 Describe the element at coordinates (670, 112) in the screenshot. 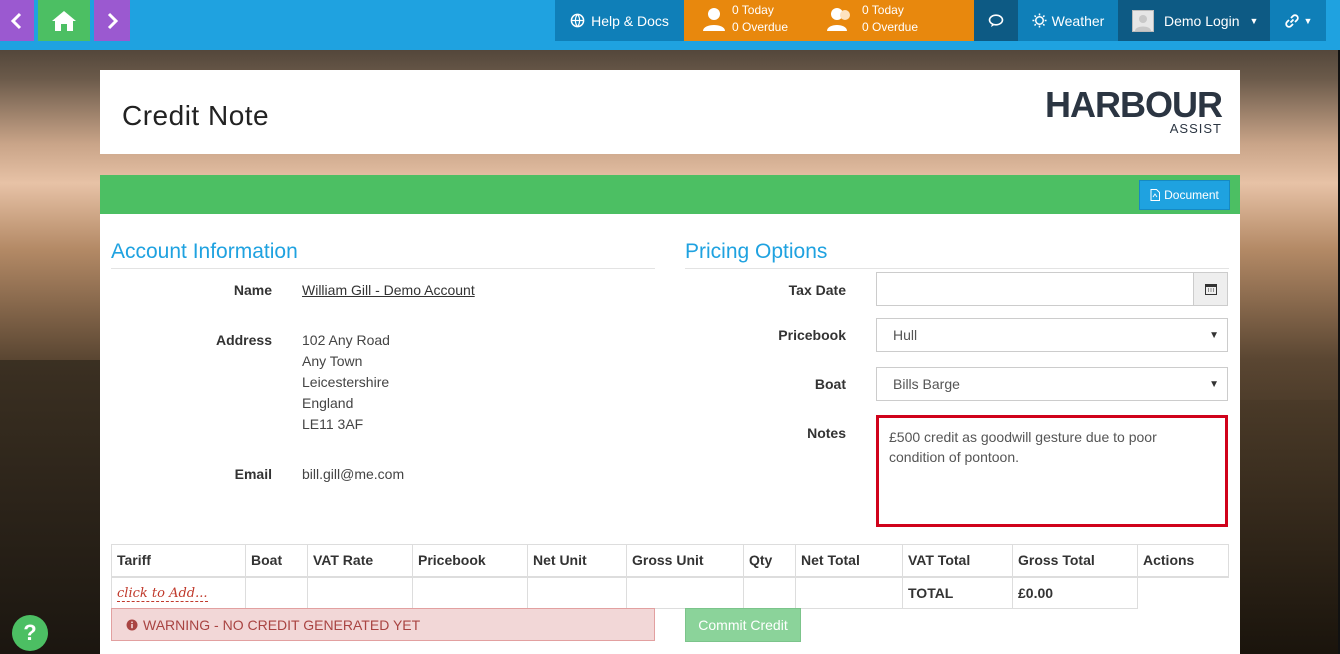

I see `page-header: Credit Note HARBOUR ASSIST` at that location.